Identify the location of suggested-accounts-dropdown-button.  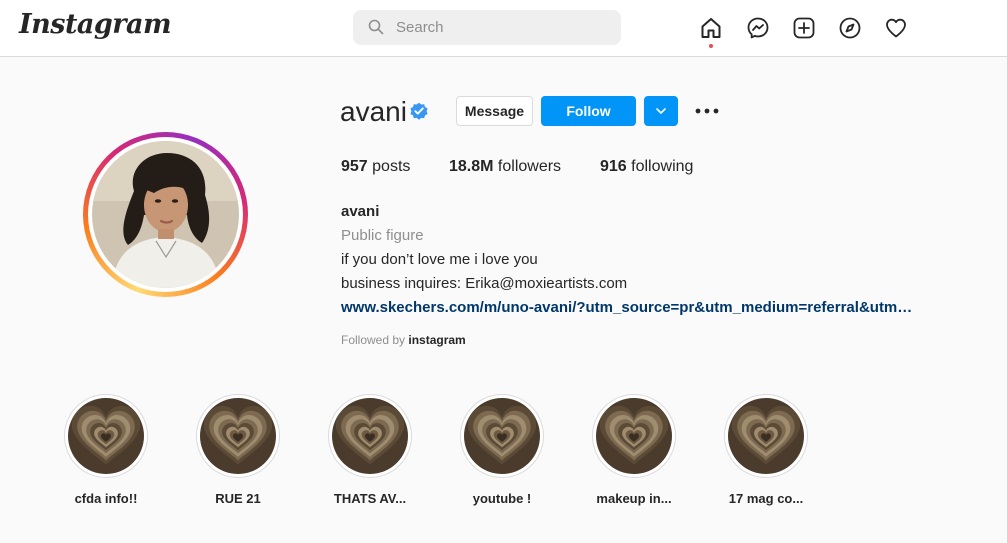
(661, 111).